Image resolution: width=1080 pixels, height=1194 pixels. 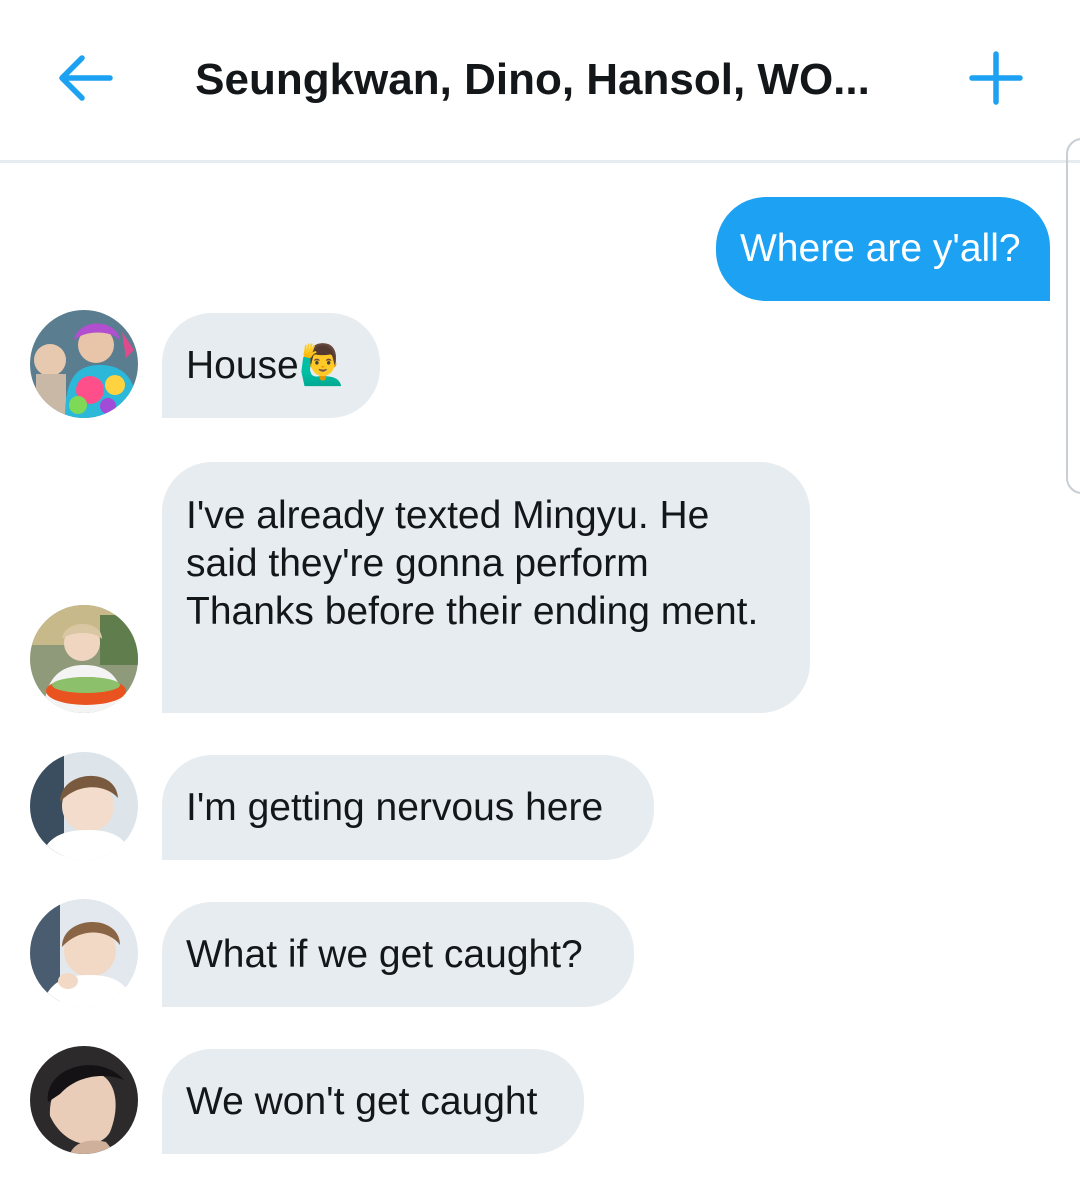 I want to click on incoming-message-bubble: I'm getting nervous here, so click(x=408, y=807).